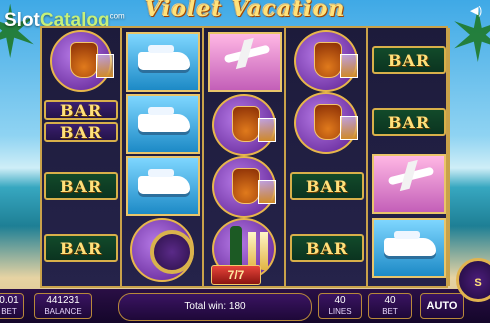 Image resolution: width=490 pixels, height=323 pixels. Describe the element at coordinates (390, 311) in the screenshot. I see `bet2-label: BET` at that location.